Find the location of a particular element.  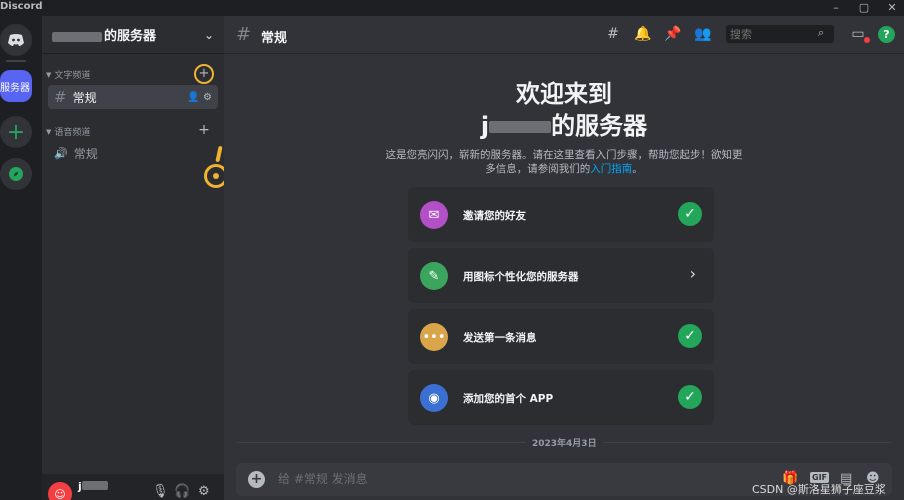

card-label: 邀请您的好友 is located at coordinates (494, 216).